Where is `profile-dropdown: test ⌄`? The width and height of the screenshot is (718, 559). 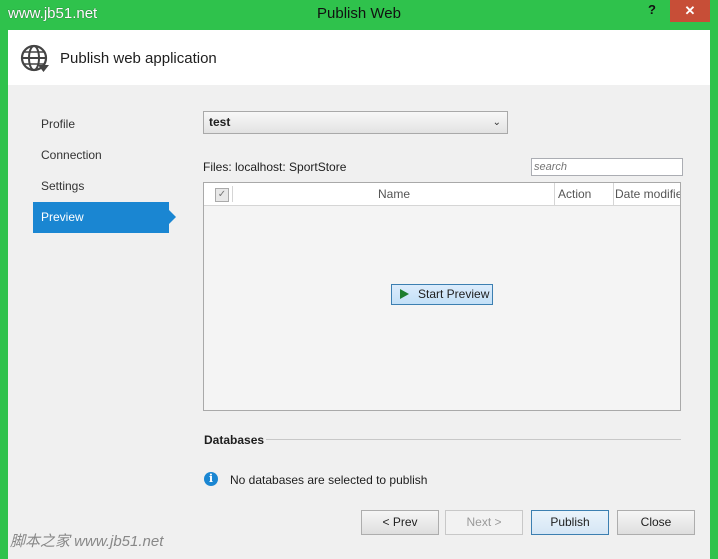
profile-dropdown: test ⌄ is located at coordinates (355, 122).